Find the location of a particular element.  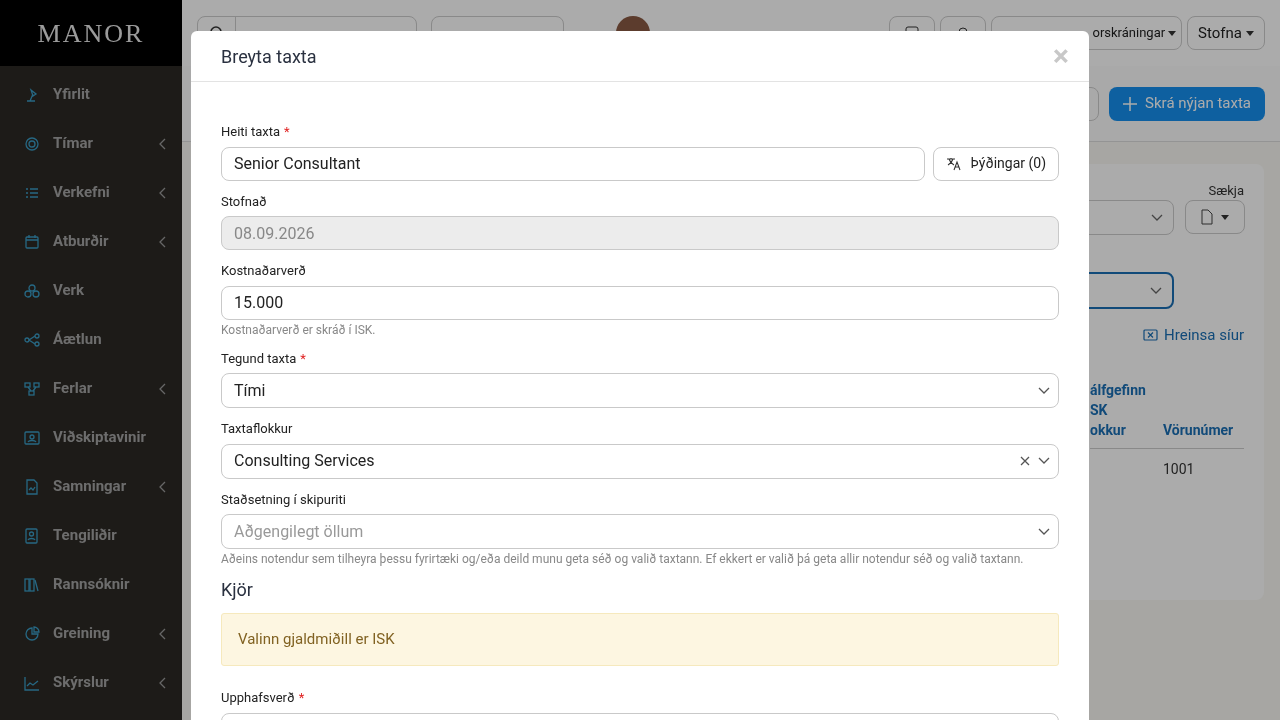

create-button: Stofna is located at coordinates (1226, 33).